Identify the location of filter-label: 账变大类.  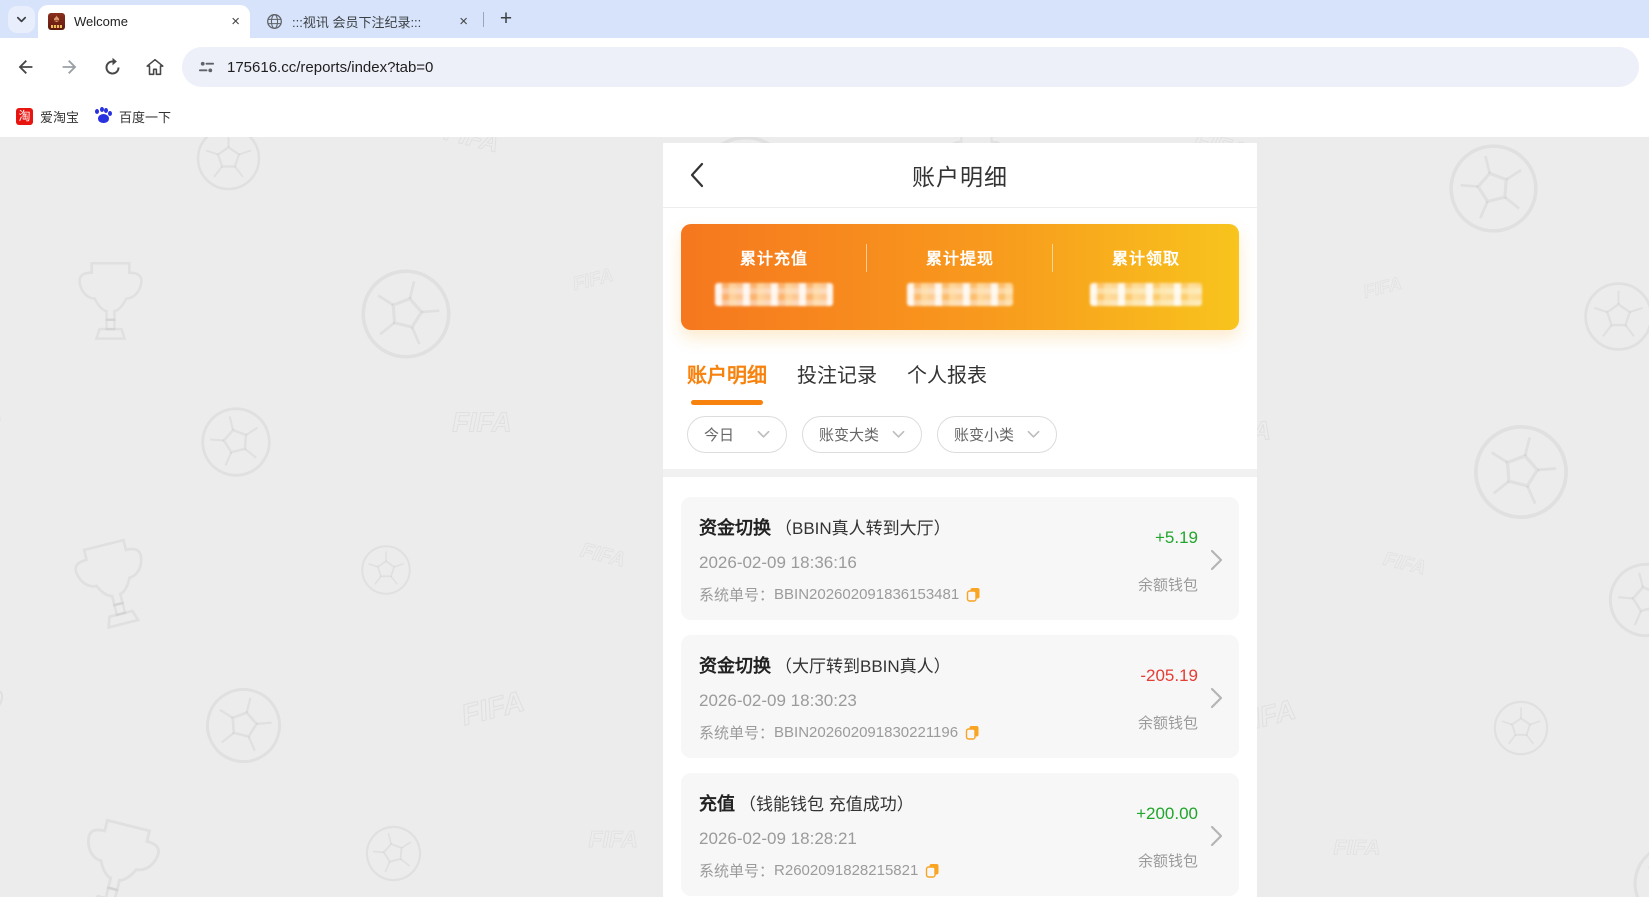
(849, 435).